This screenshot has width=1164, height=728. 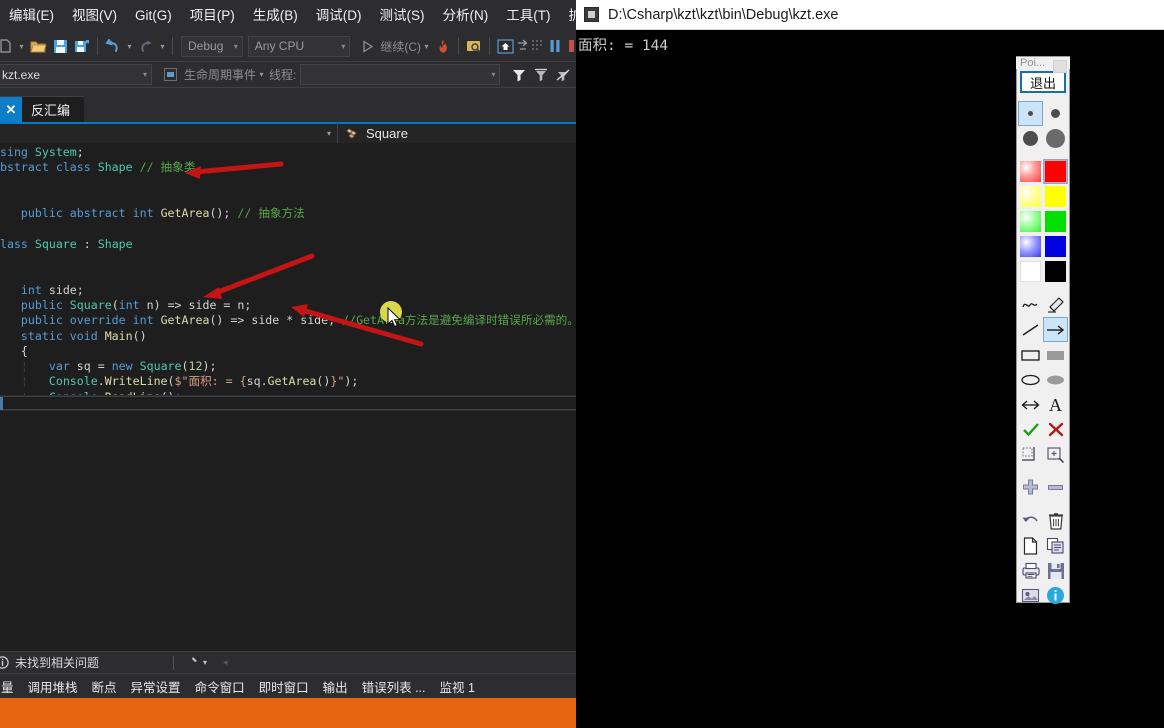 What do you see at coordinates (288, 403) in the screenshot?
I see `editor-horizontal-scrollbar` at bounding box center [288, 403].